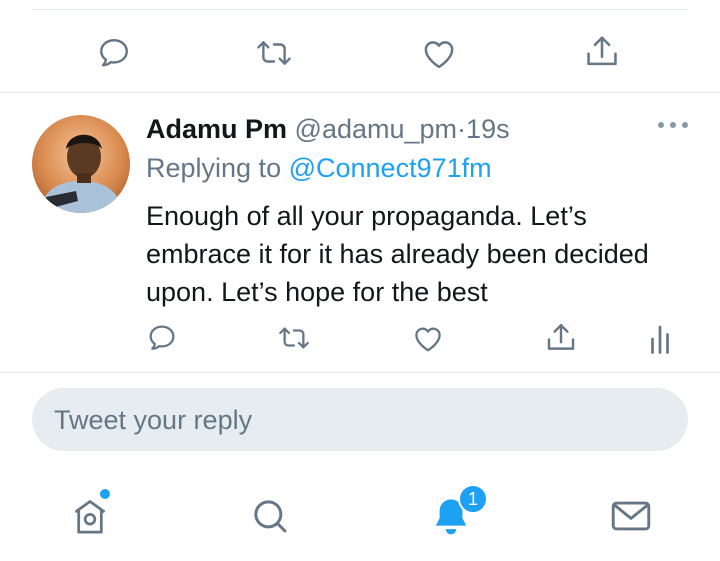  Describe the element at coordinates (360, 9) in the screenshot. I see `top-divider` at that location.